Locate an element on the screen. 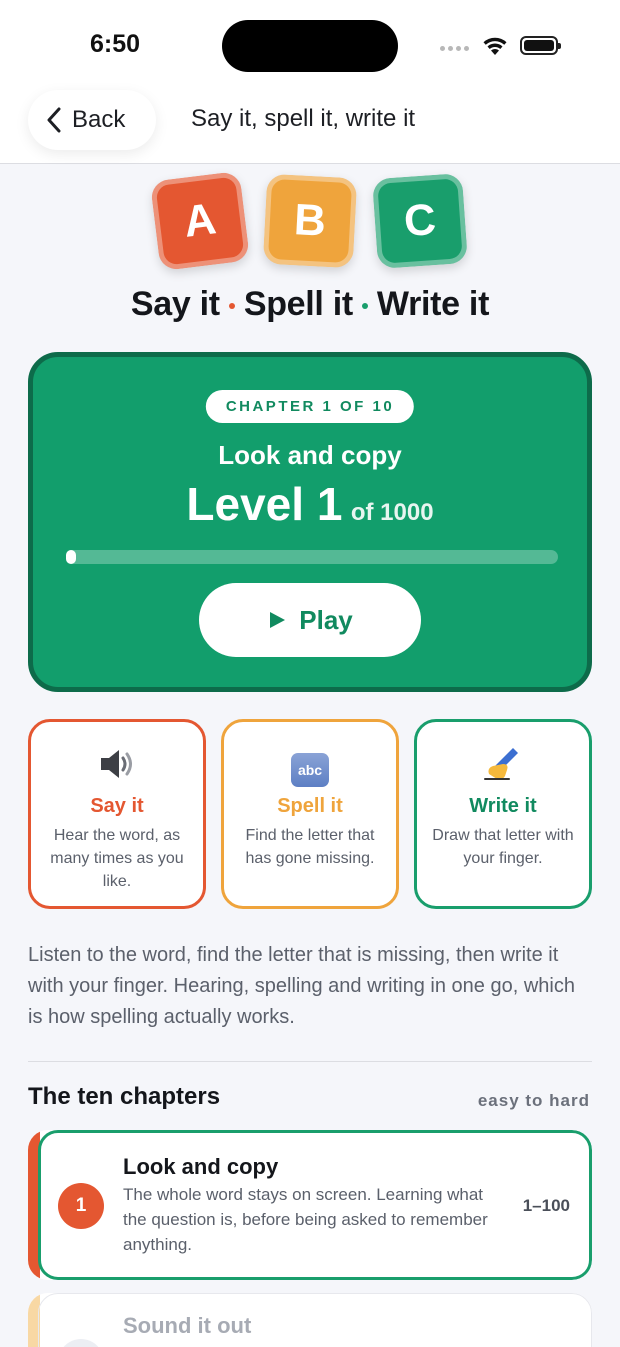 This screenshot has width=620, height=1347. status-bar: 6:50 is located at coordinates (310, 45).